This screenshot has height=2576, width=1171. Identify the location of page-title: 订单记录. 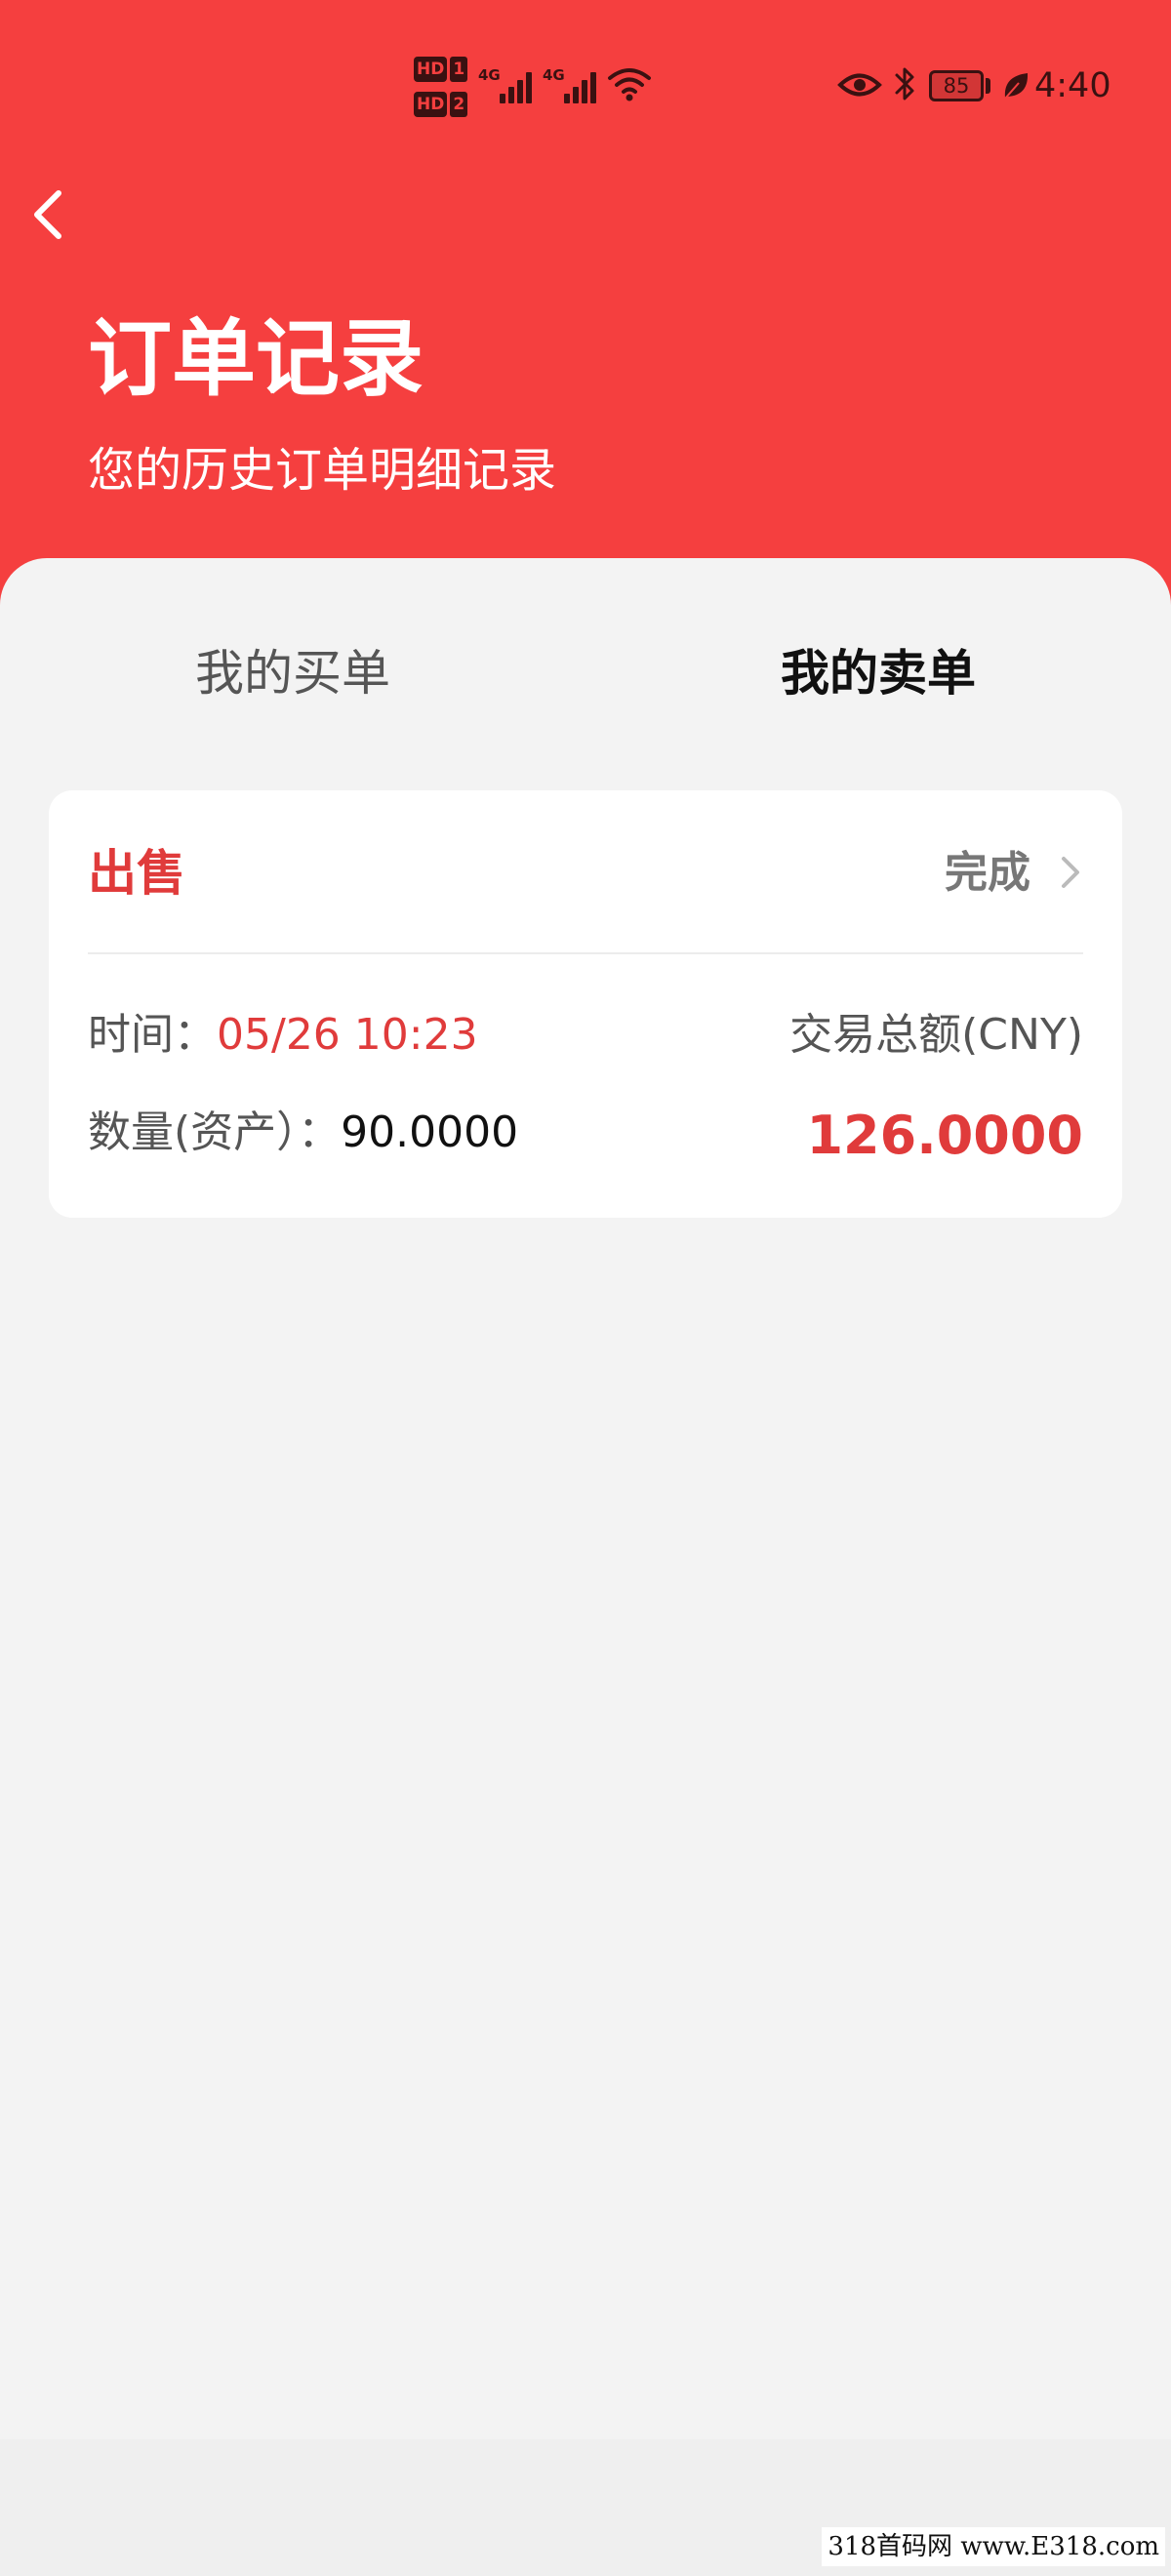
(256, 359).